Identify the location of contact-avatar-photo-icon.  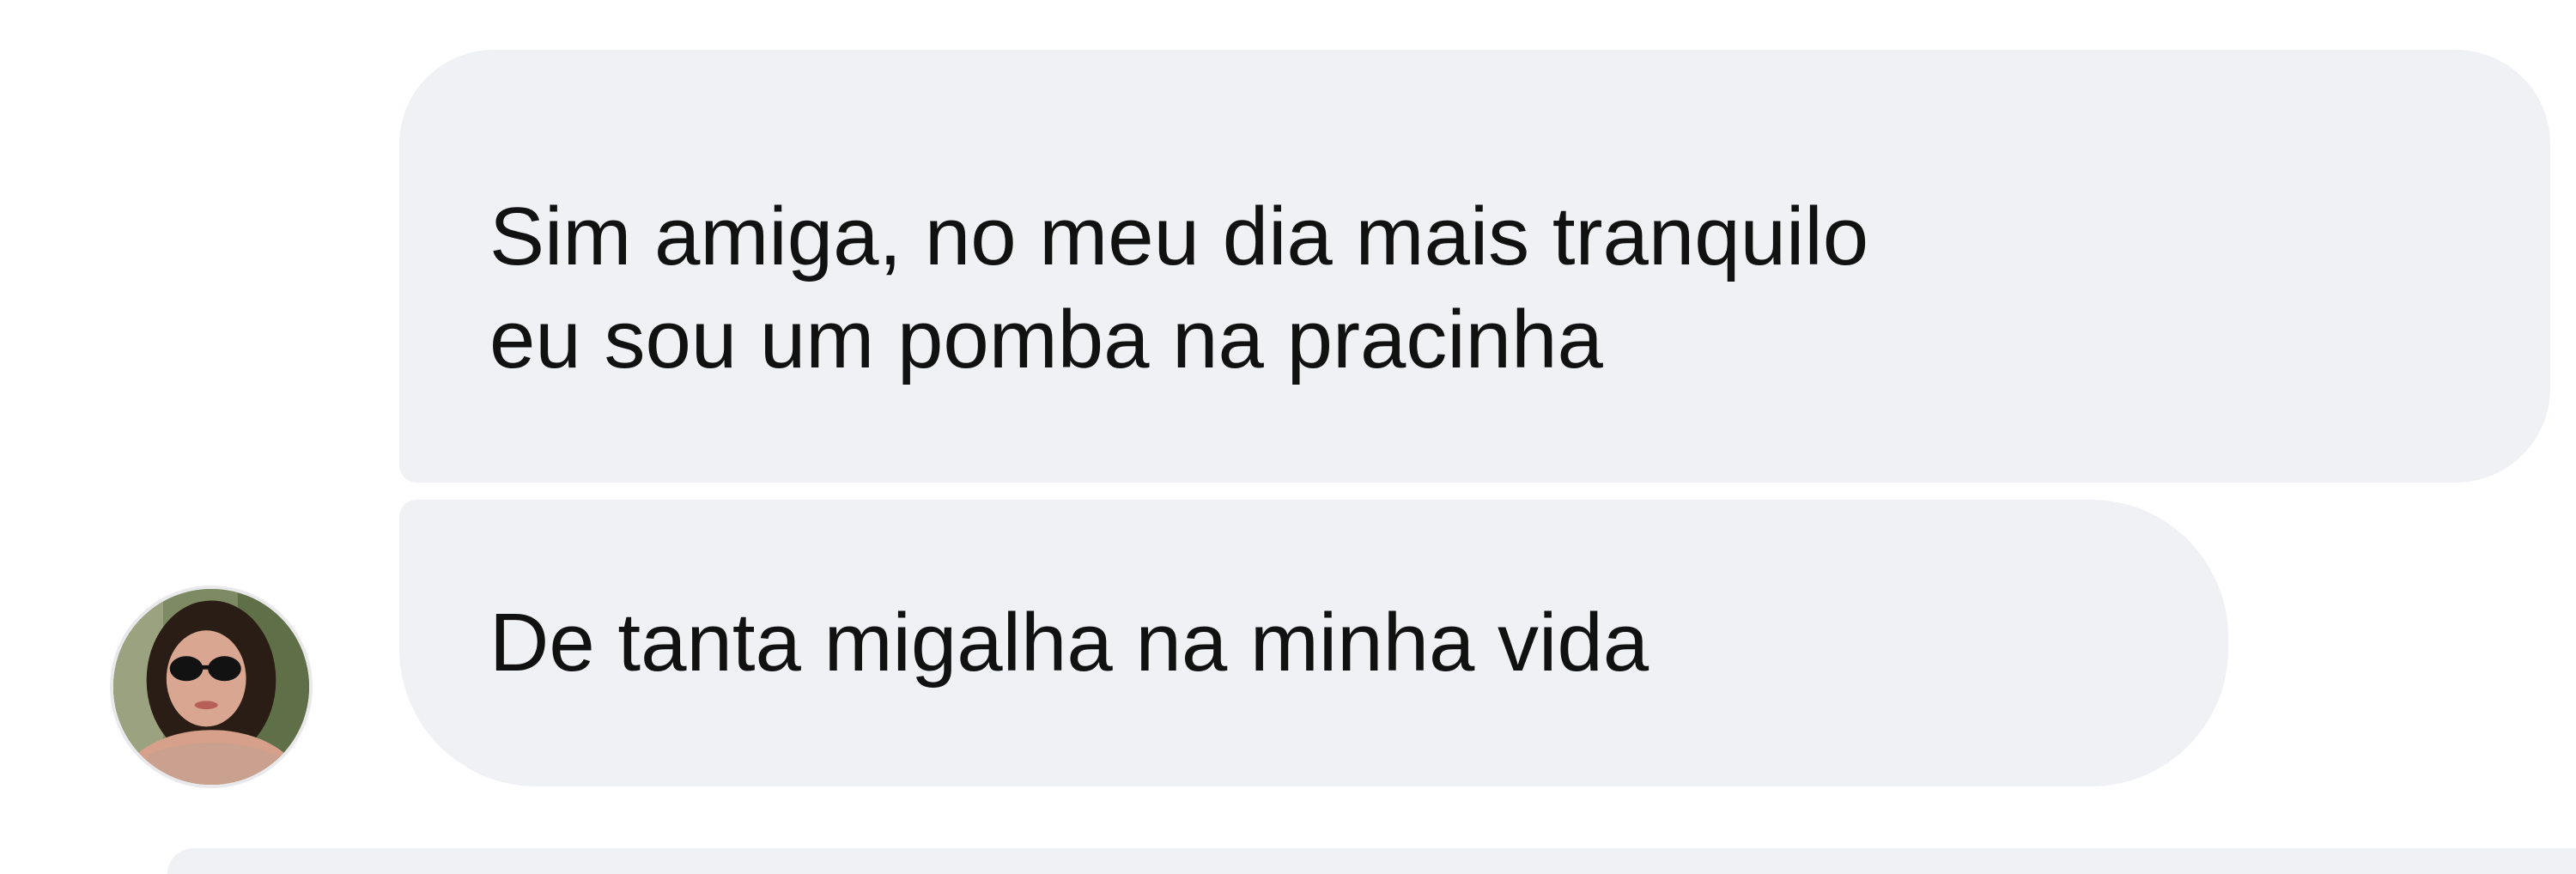
(211, 687).